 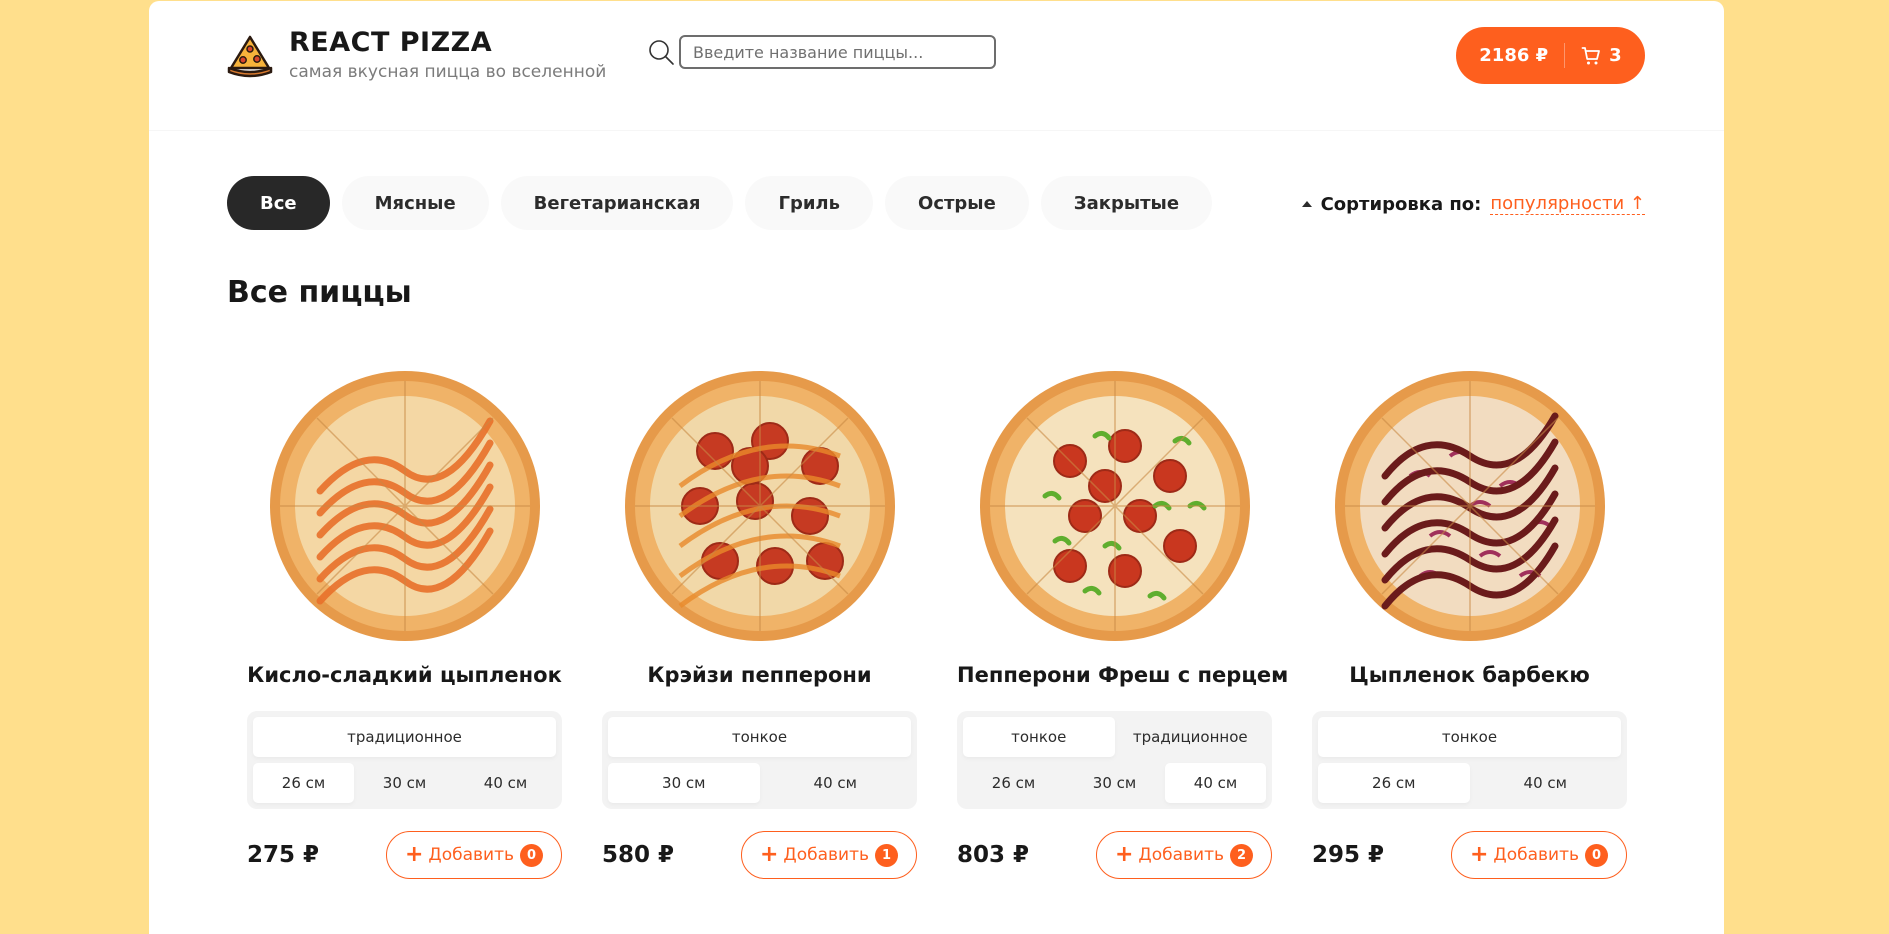 I want to click on pizza-card-bottom: 295 ₽ + Добавить 0, so click(x=1469, y=855).